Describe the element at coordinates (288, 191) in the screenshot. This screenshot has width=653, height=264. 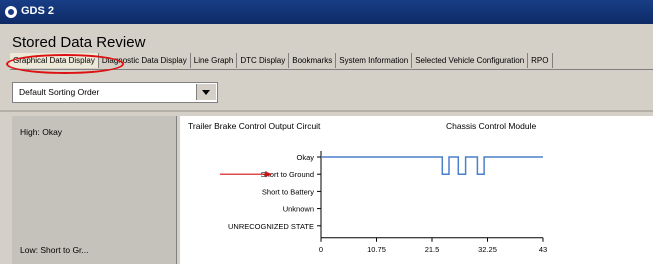
I see `y-tick-label: Short to Battery` at that location.